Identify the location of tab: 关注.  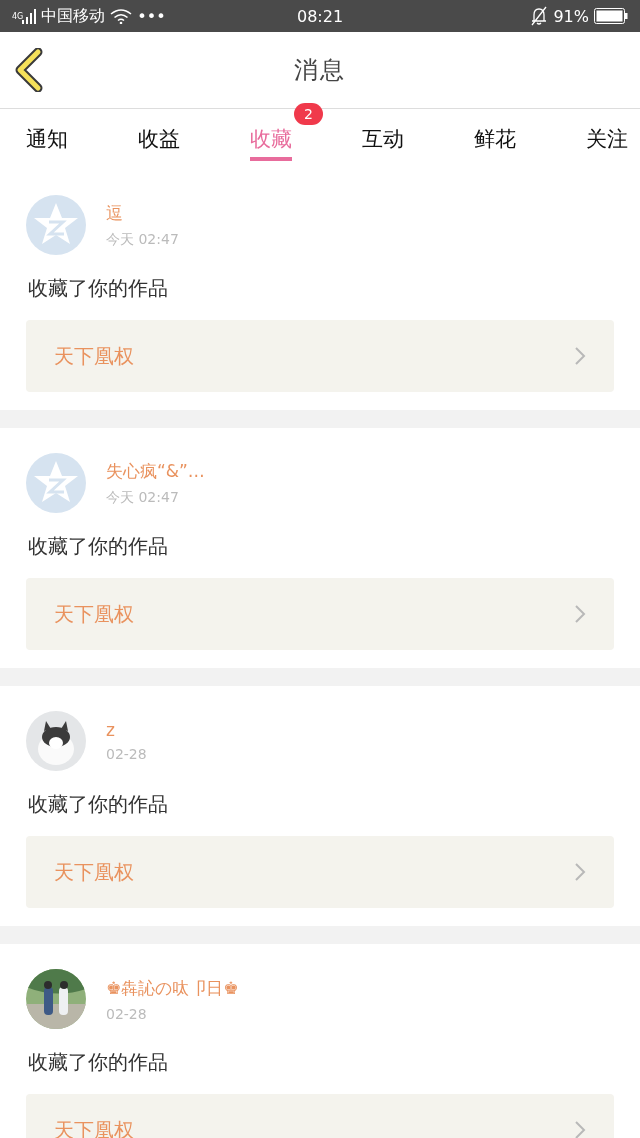
(607, 135).